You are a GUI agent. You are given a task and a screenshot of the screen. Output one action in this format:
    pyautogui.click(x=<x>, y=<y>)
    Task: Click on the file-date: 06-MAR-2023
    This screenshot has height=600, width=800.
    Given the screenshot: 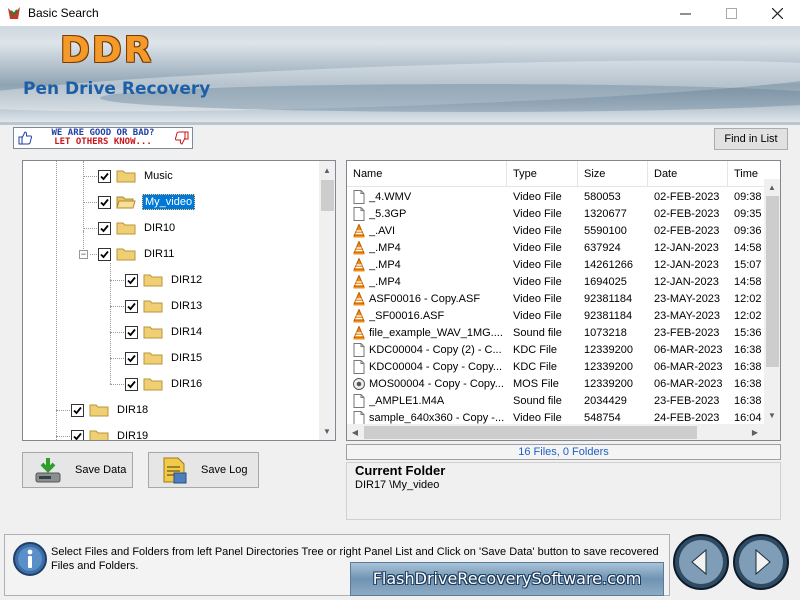 What is the action you would take?
    pyautogui.click(x=688, y=349)
    